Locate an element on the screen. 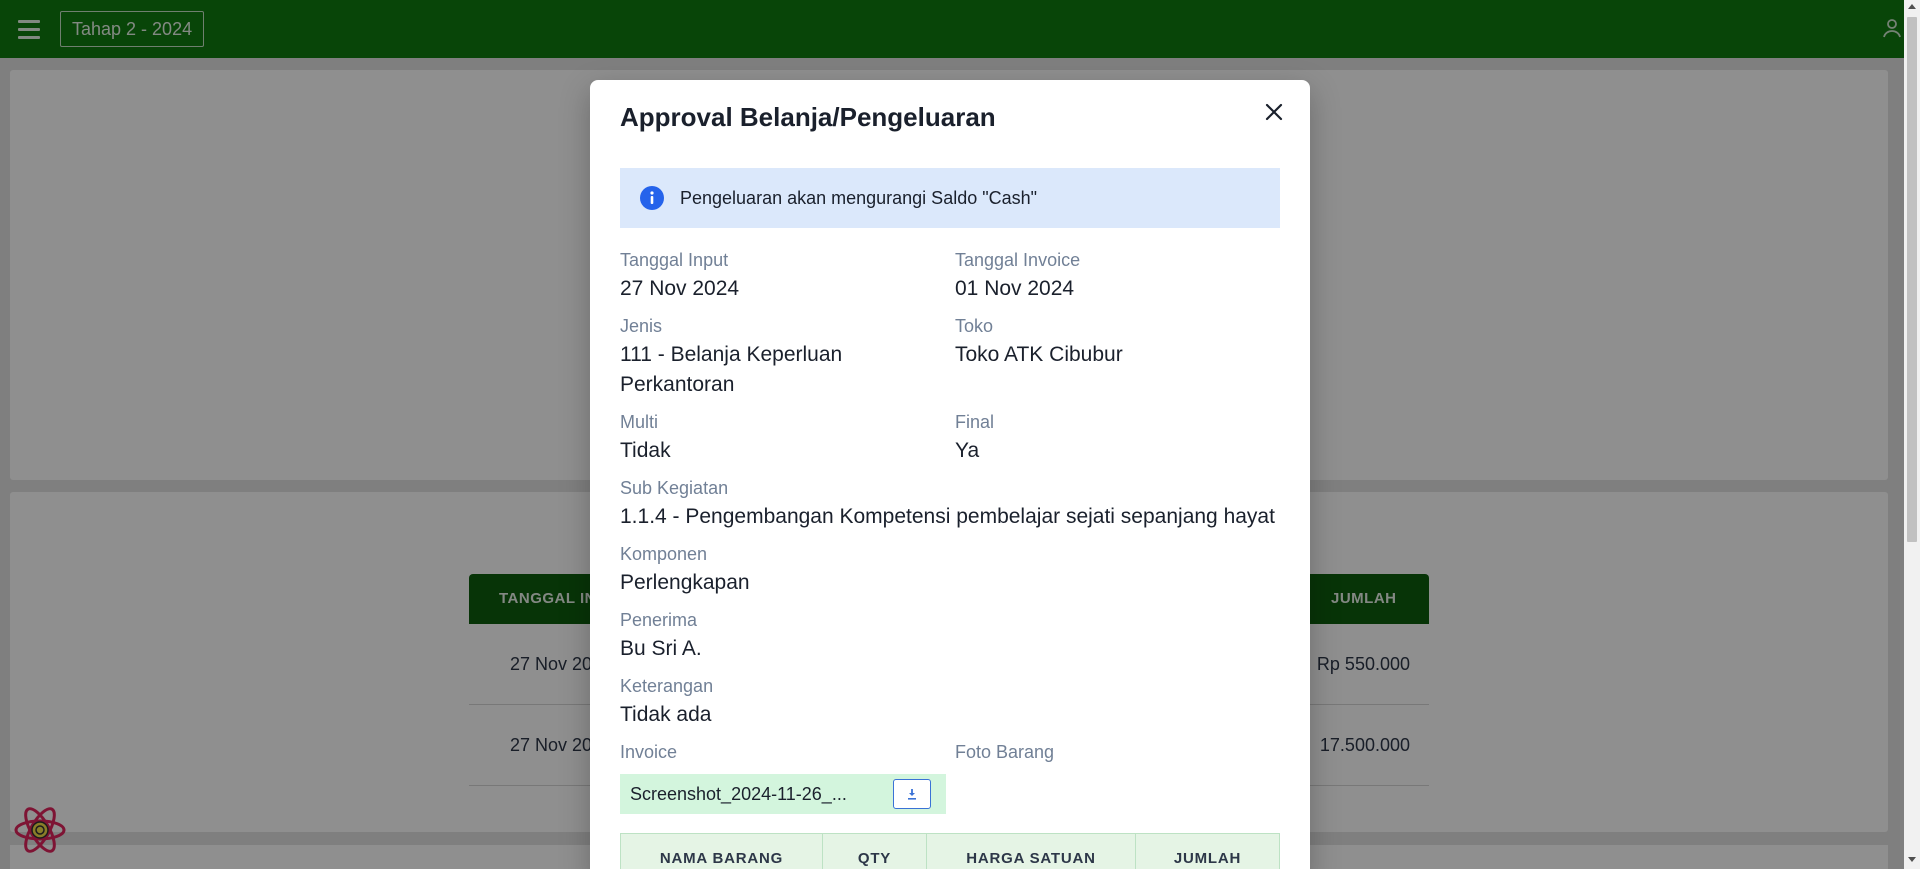 The width and height of the screenshot is (1920, 869). label-foto-barang: Foto Barang is located at coordinates (1005, 752).